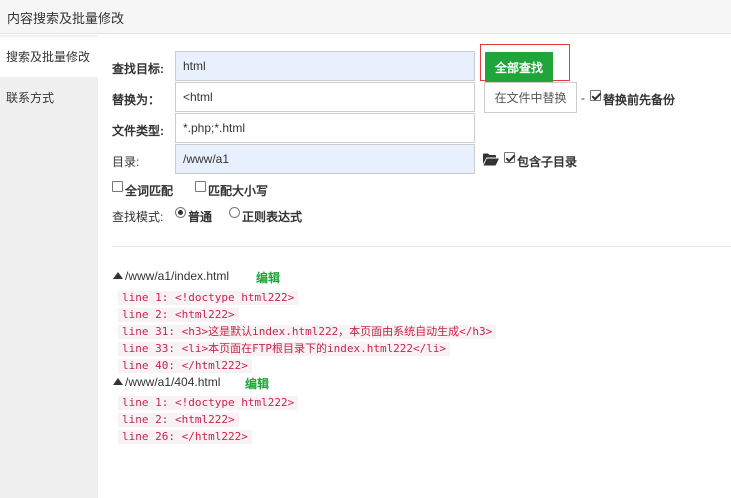 The width and height of the screenshot is (731, 498). What do you see at coordinates (325, 66) in the screenshot?
I see `search-target-input` at bounding box center [325, 66].